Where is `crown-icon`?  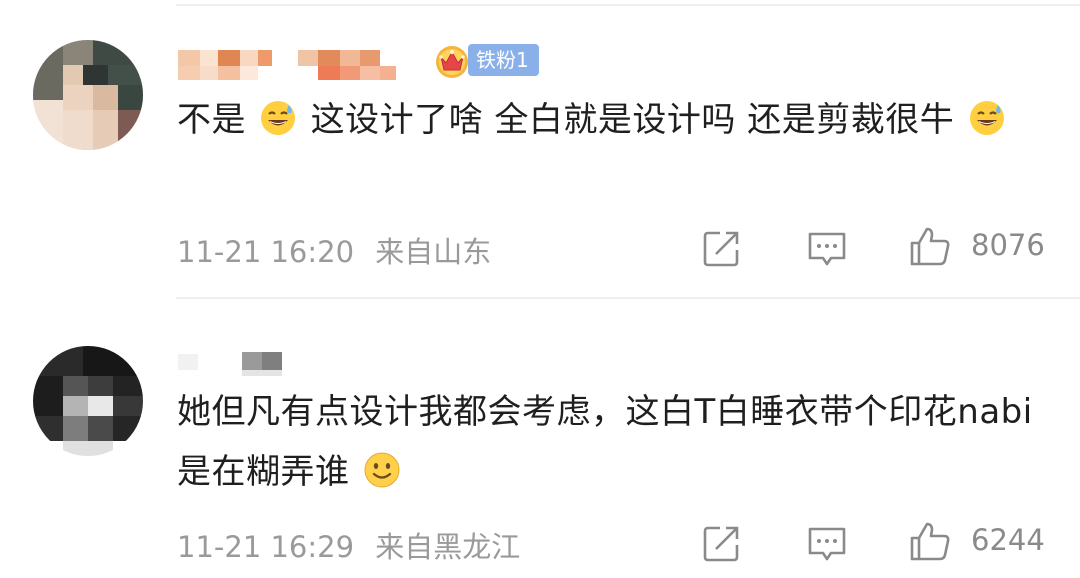
crown-icon is located at coordinates (452, 62).